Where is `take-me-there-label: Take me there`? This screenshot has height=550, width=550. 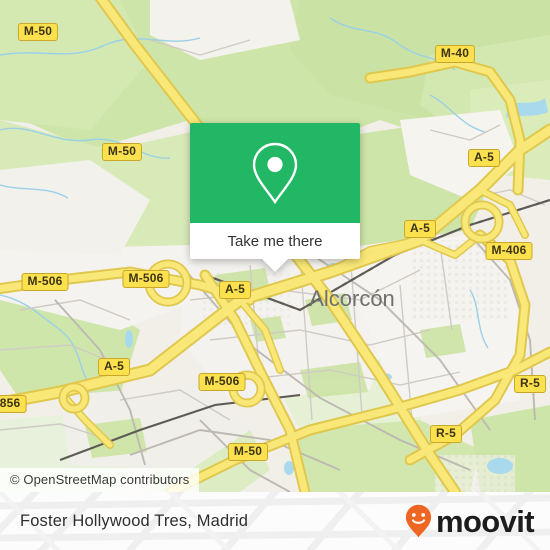 take-me-there-label: Take me there is located at coordinates (275, 241).